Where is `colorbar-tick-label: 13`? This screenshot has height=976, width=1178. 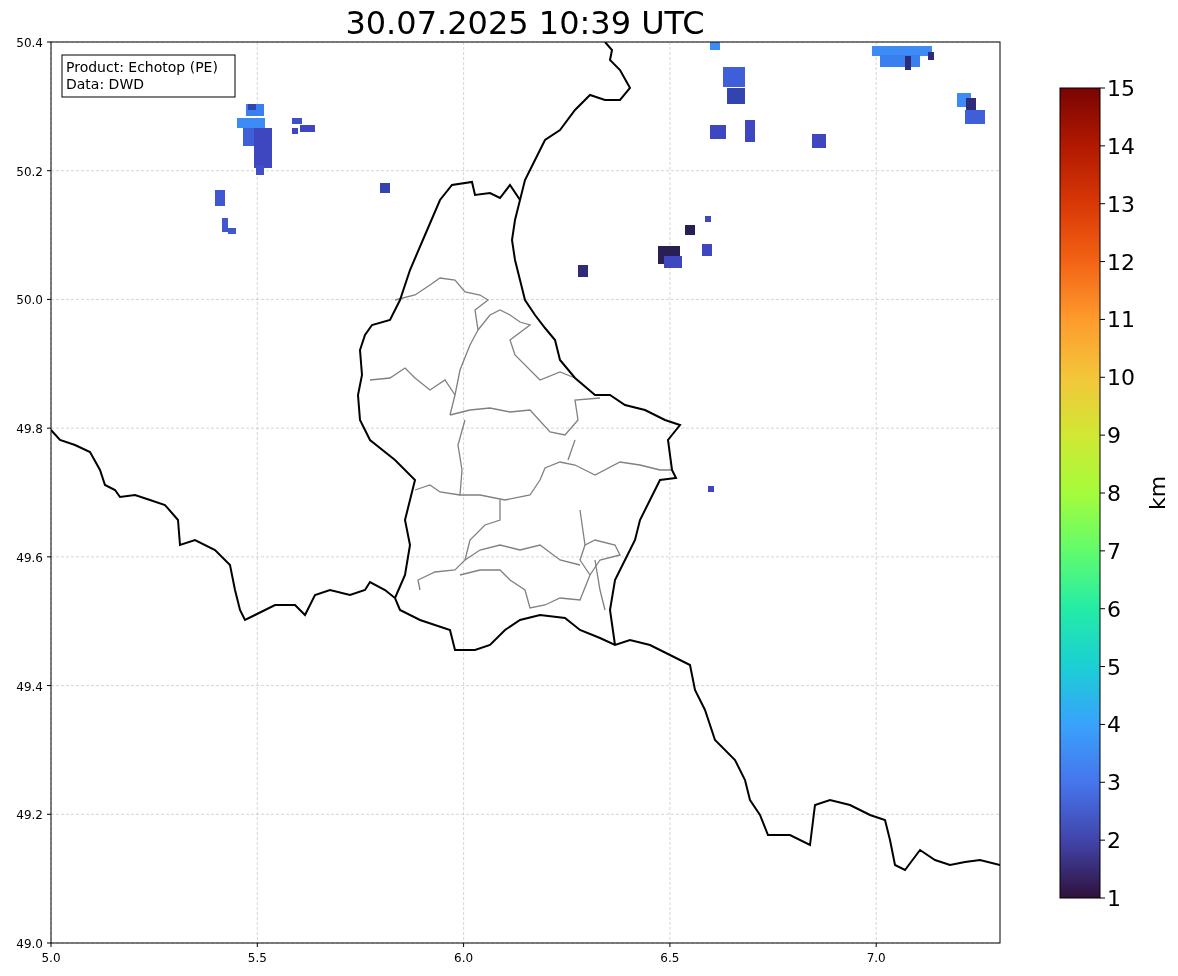 colorbar-tick-label: 13 is located at coordinates (1121, 204).